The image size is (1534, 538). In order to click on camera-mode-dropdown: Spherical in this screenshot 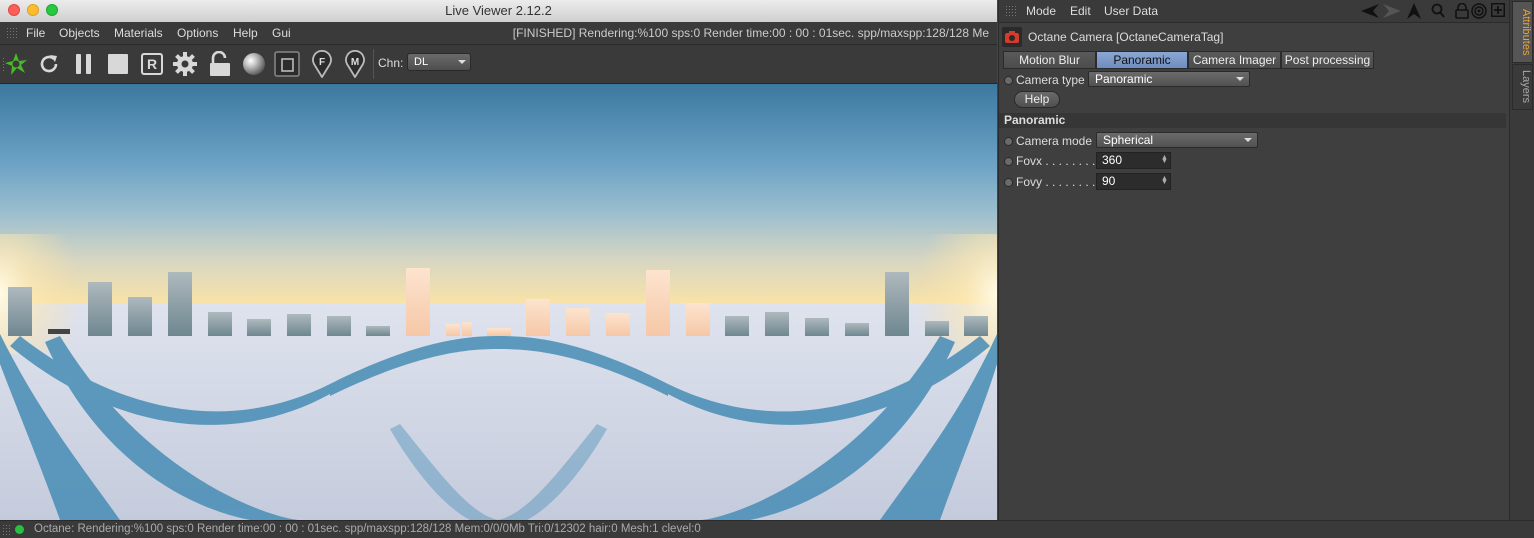, I will do `click(1177, 140)`.